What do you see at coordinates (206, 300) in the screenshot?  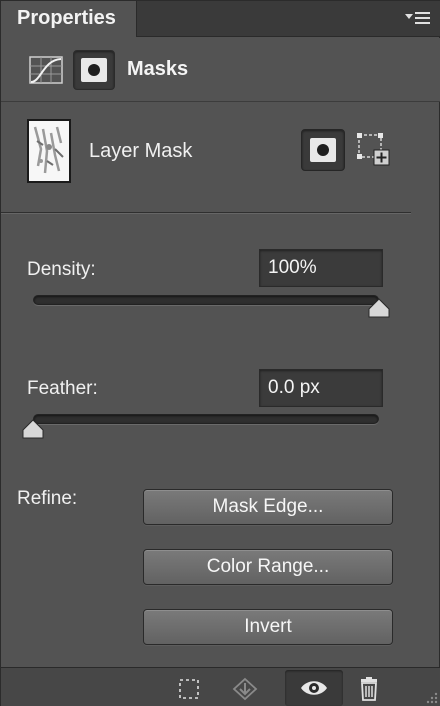 I see `density-slider-track` at bounding box center [206, 300].